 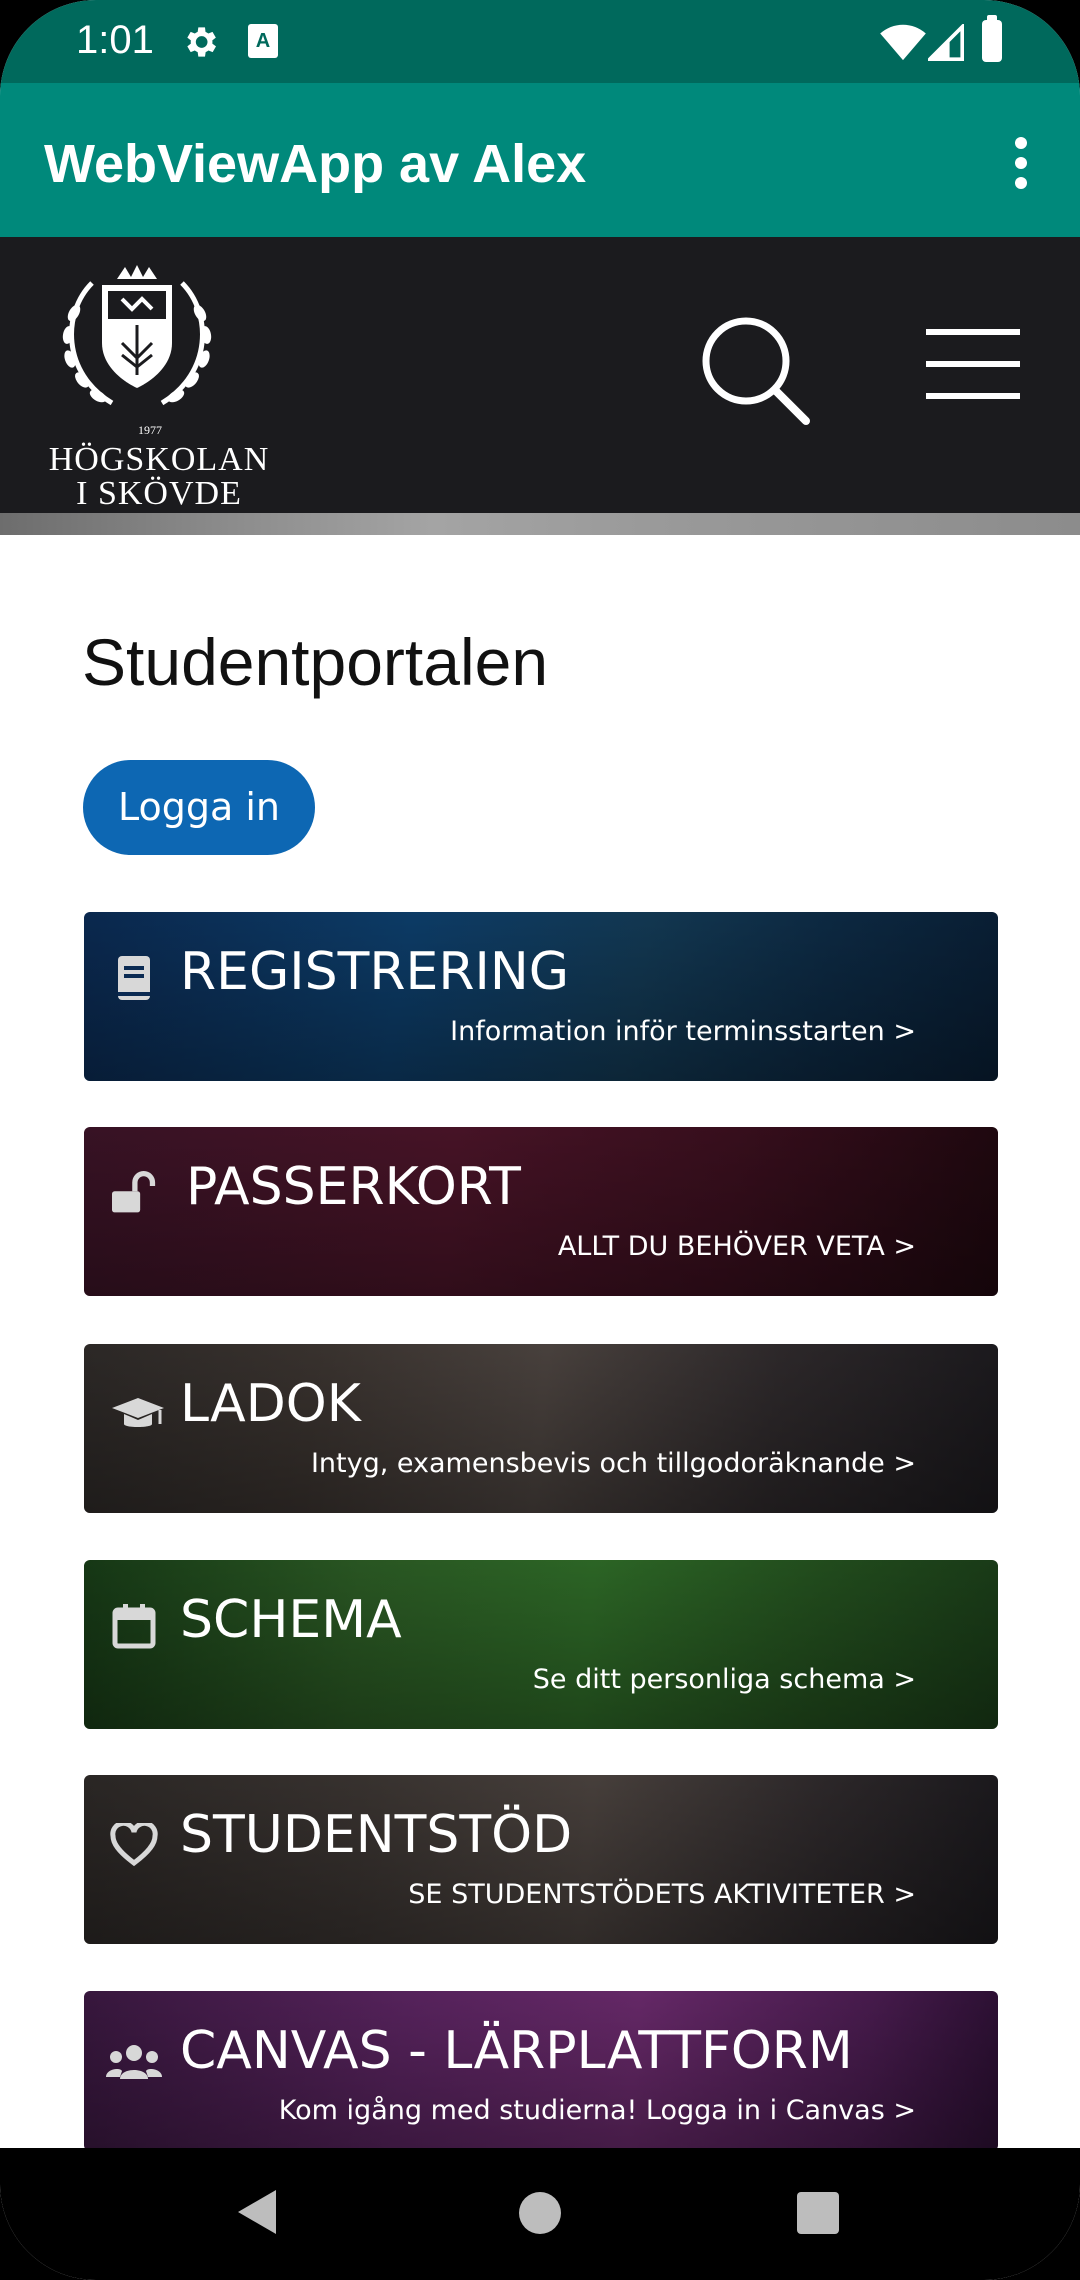 What do you see at coordinates (516, 2051) in the screenshot?
I see `card-title: CANVAS - LÄRPLATTFORM` at bounding box center [516, 2051].